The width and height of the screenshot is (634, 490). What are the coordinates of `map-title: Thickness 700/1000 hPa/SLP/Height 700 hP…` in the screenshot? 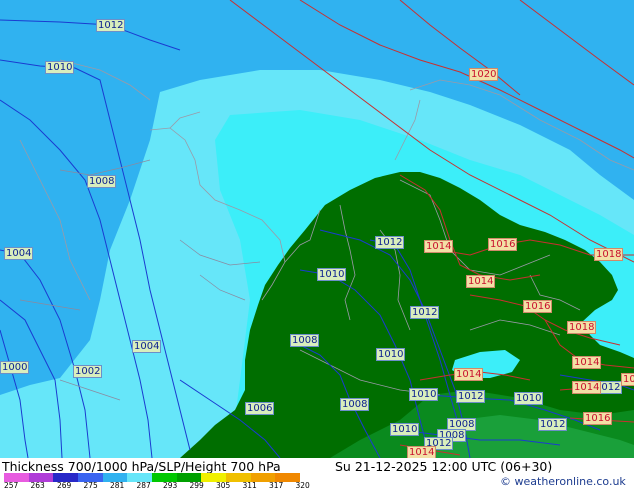 It's located at (141, 466).